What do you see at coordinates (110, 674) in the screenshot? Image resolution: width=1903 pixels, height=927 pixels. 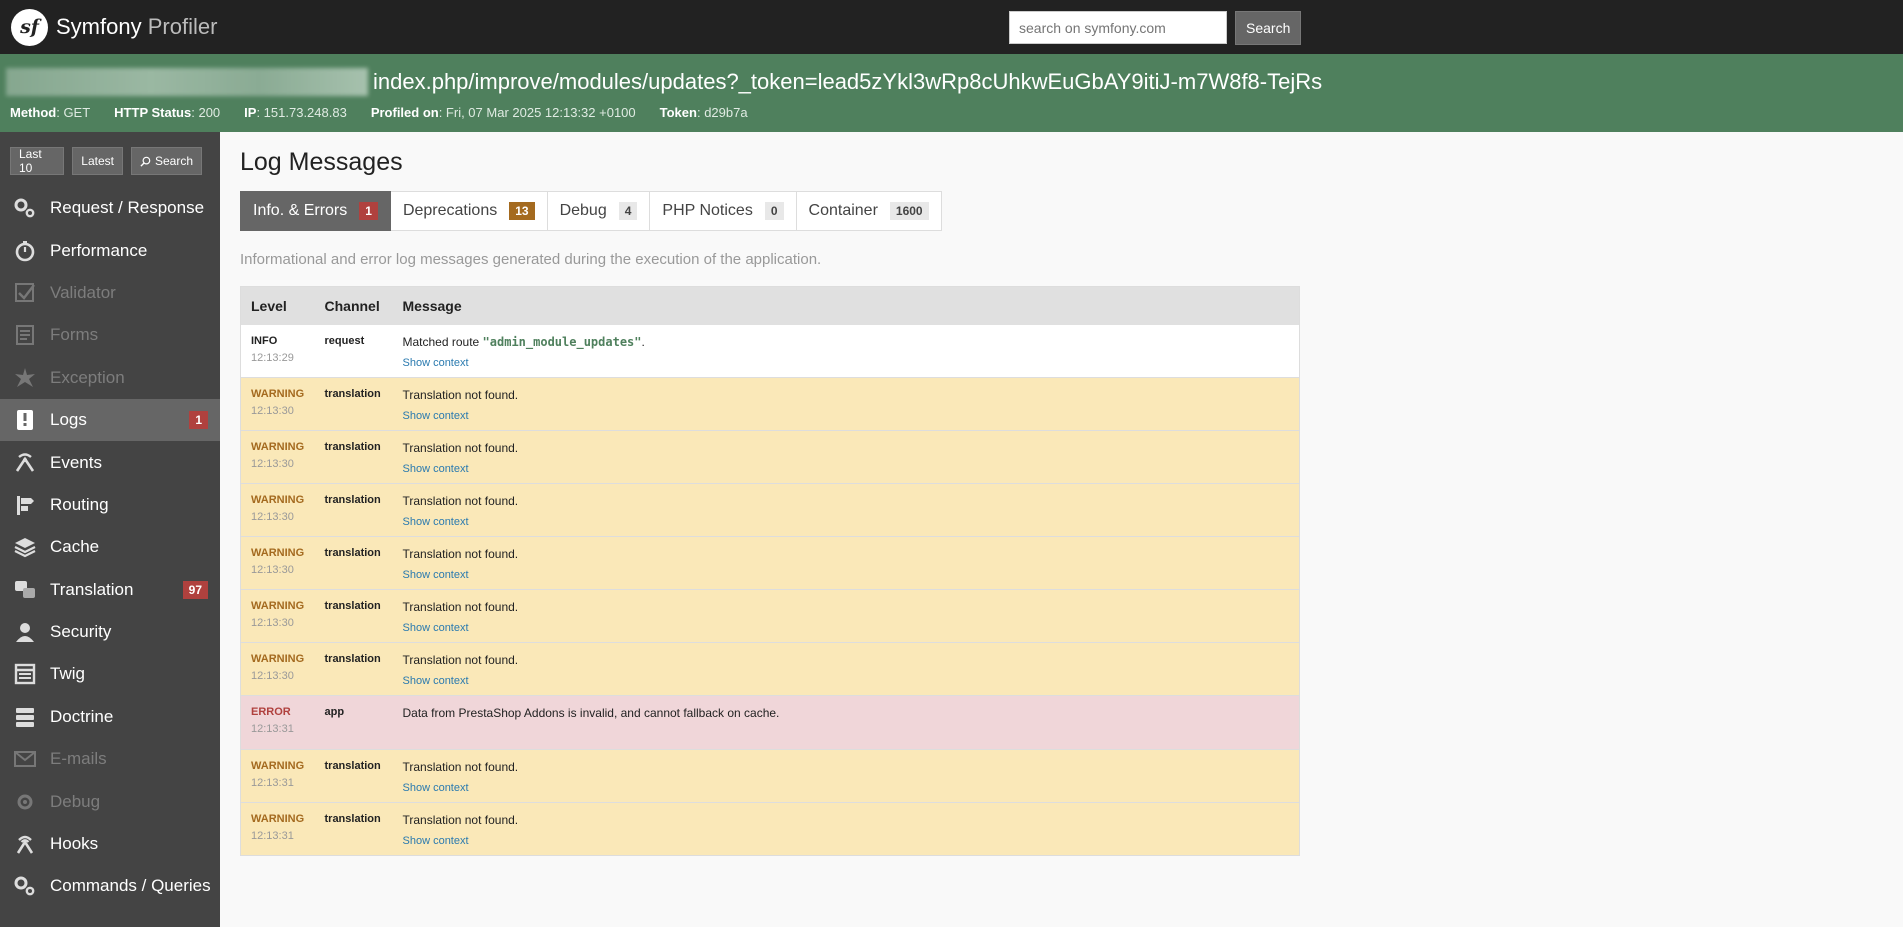 I see `sidebar-item-twig: Twig` at bounding box center [110, 674].